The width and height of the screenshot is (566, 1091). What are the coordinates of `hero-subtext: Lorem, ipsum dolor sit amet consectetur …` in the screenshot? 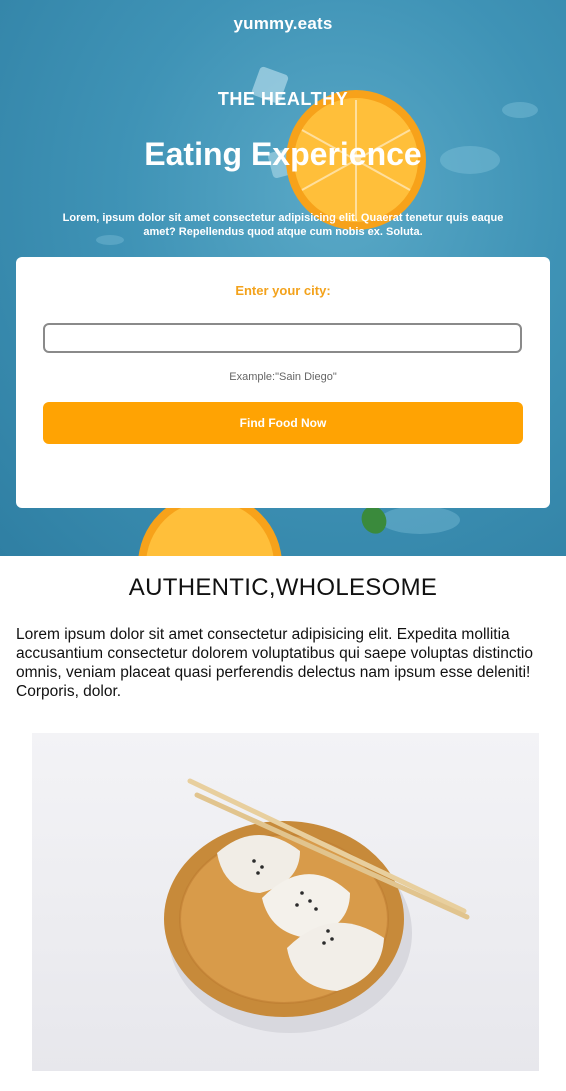 It's located at (283, 225).